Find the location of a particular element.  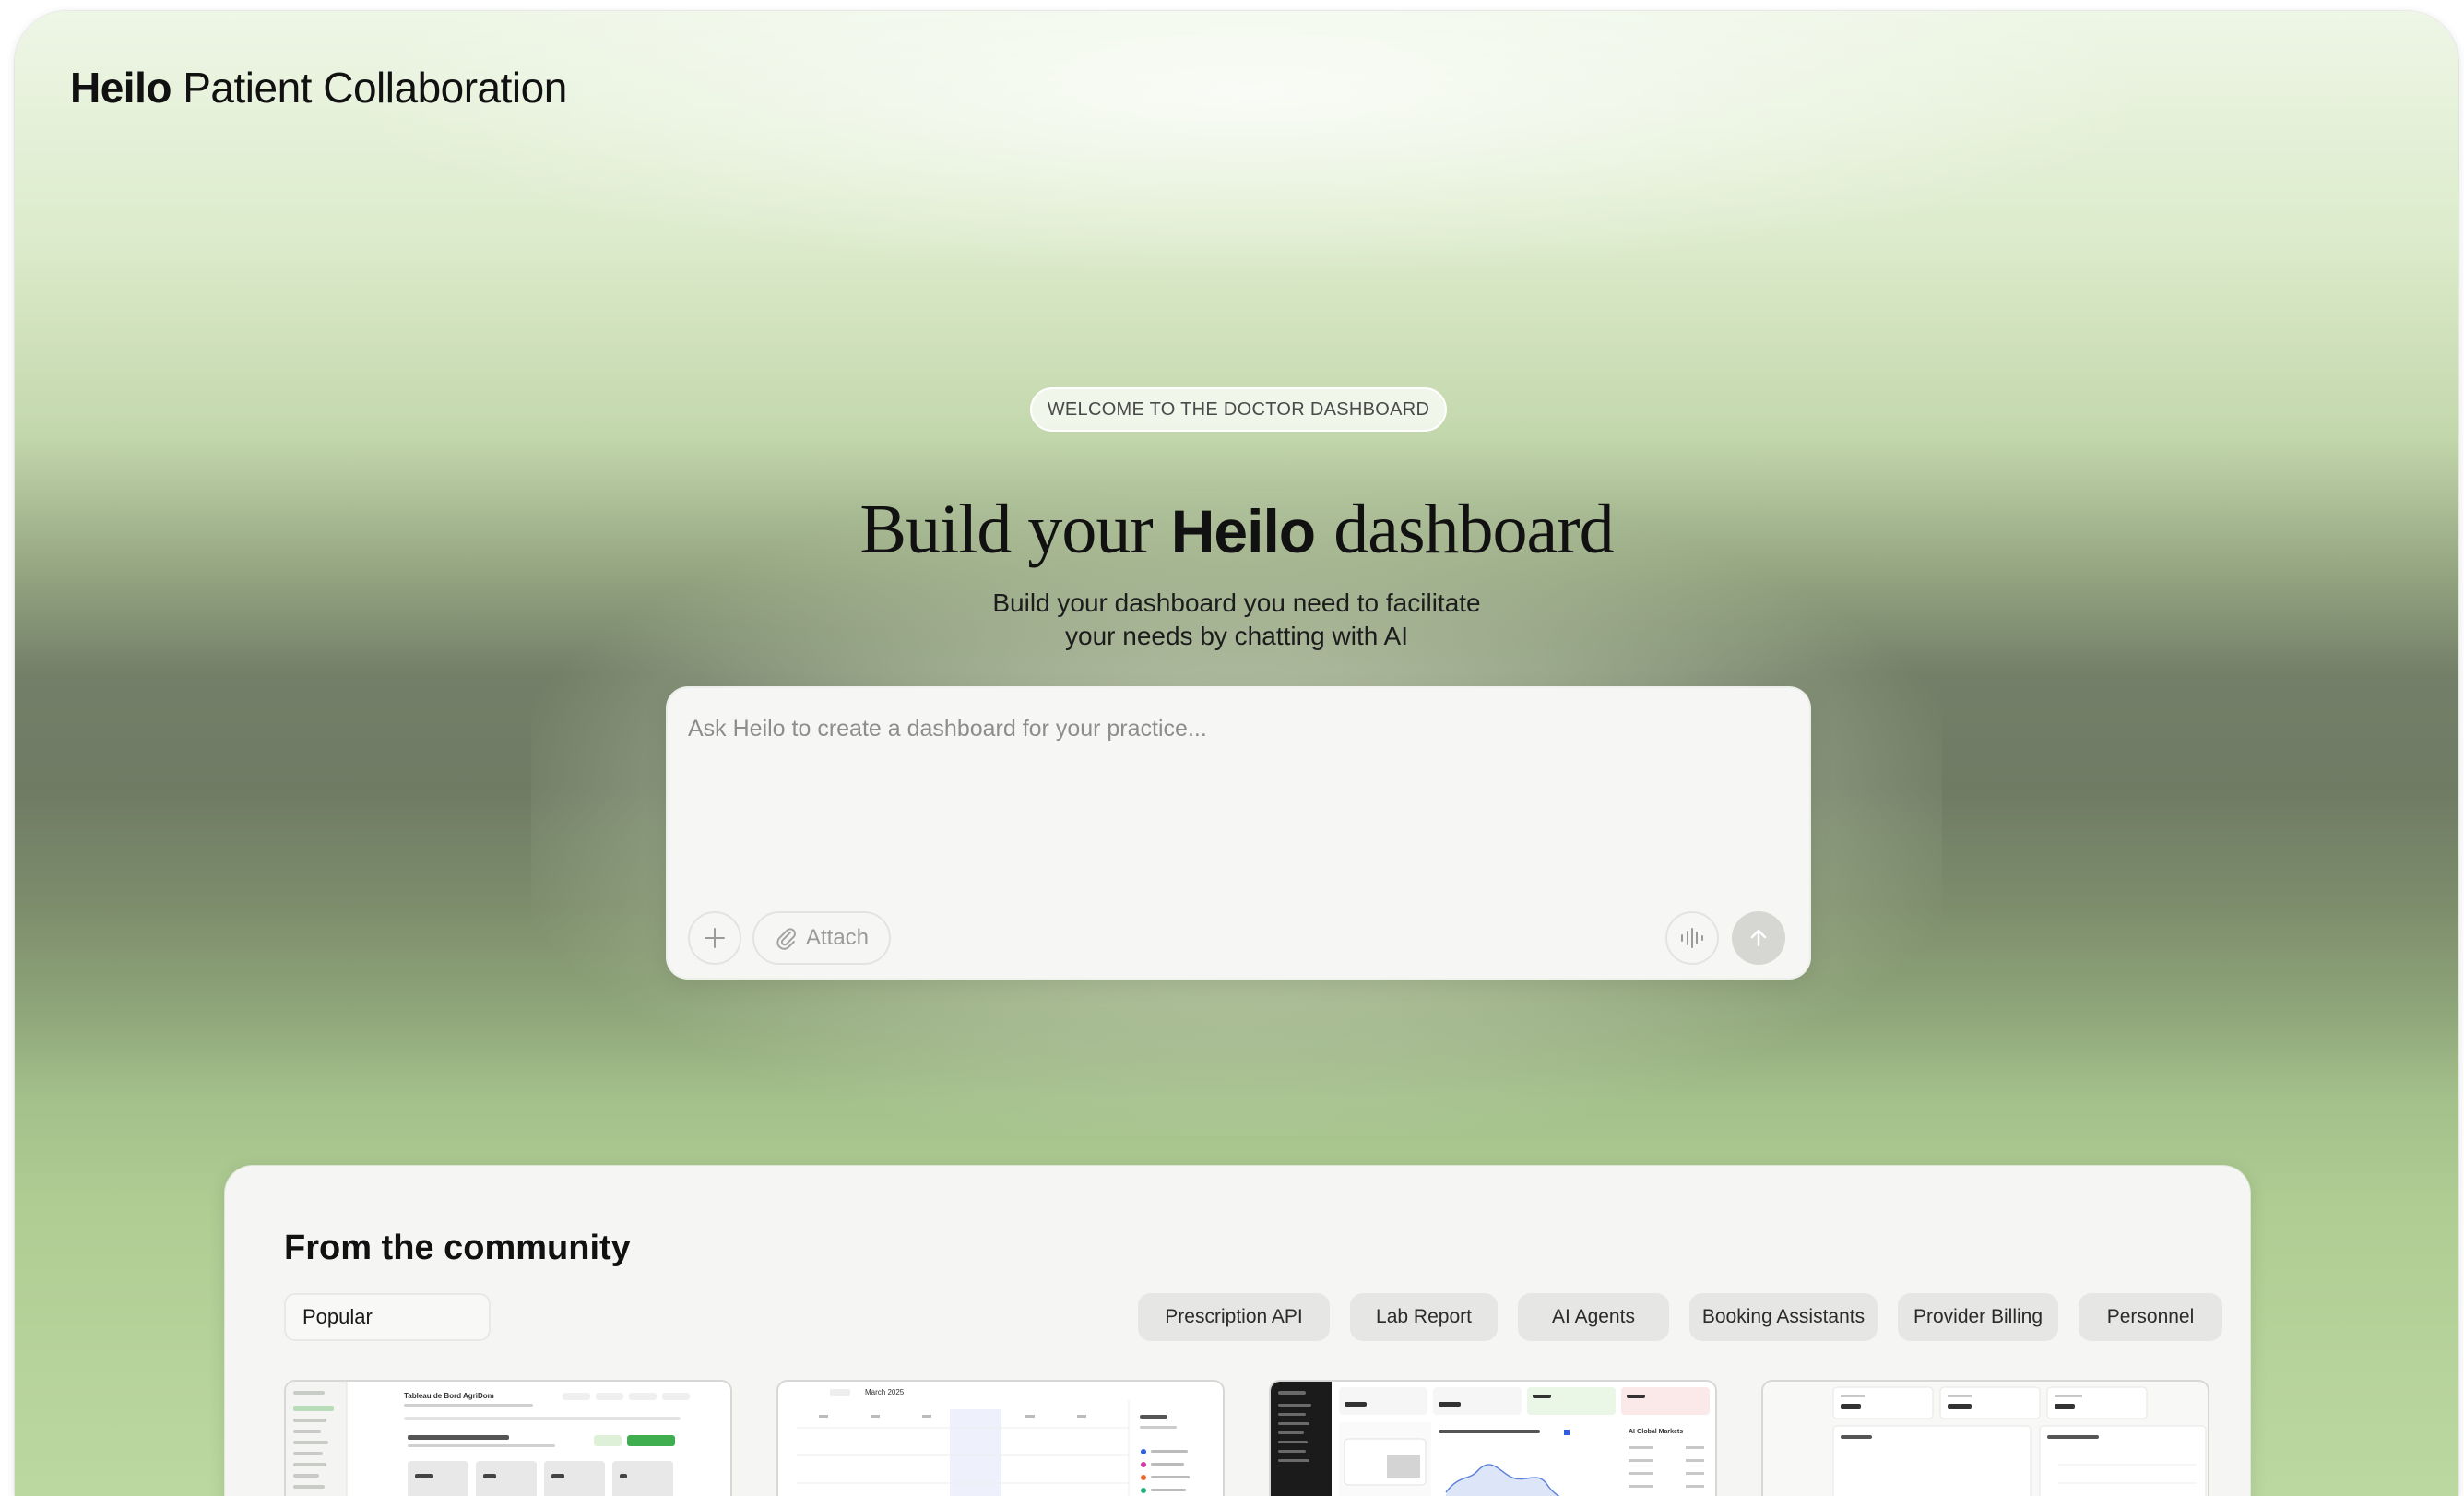

welcome-badge: WELCOME TO THE DOCTOR DASHBOARD is located at coordinates (1239, 409).